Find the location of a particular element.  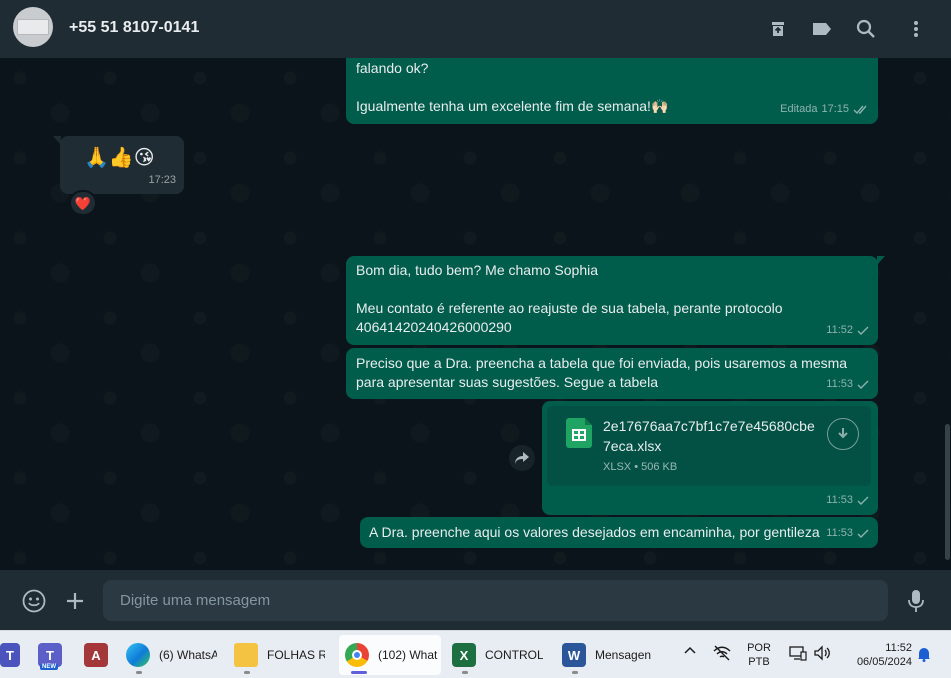

taskbar-app-edge: (6) WhatsA is located at coordinates (176, 655).